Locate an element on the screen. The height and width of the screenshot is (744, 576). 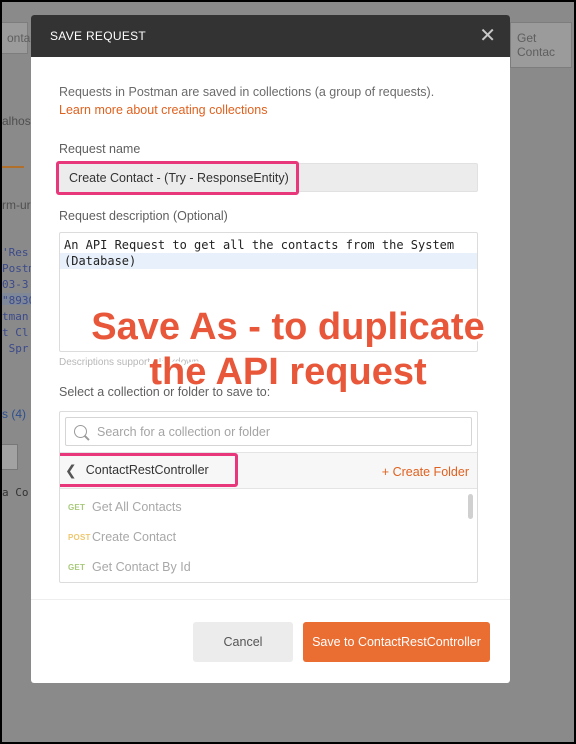
list-item: GET Get Contact By Id is located at coordinates (268, 567).